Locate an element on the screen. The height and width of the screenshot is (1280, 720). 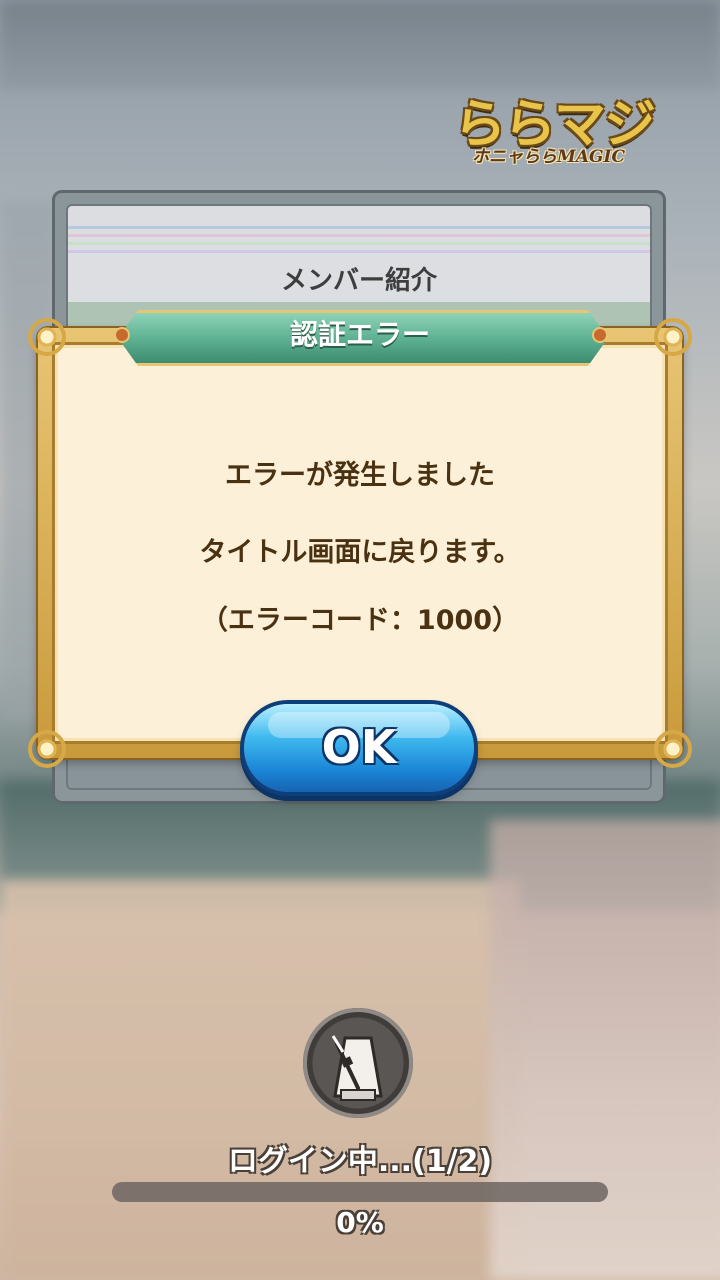
error-message-line: タイトル画面に戻ります。 is located at coordinates (360, 552).